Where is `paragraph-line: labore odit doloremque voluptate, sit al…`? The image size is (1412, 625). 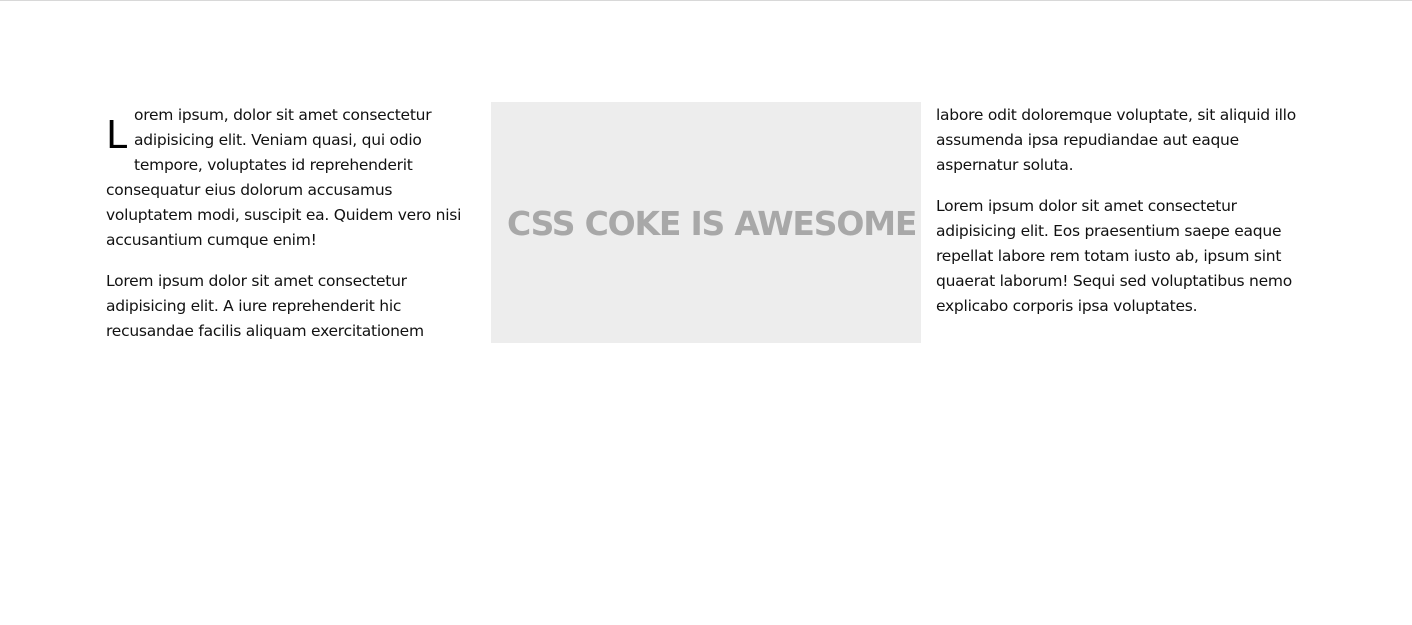
paragraph-line: labore odit doloremque voluptate, sit al… is located at coordinates (1116, 115).